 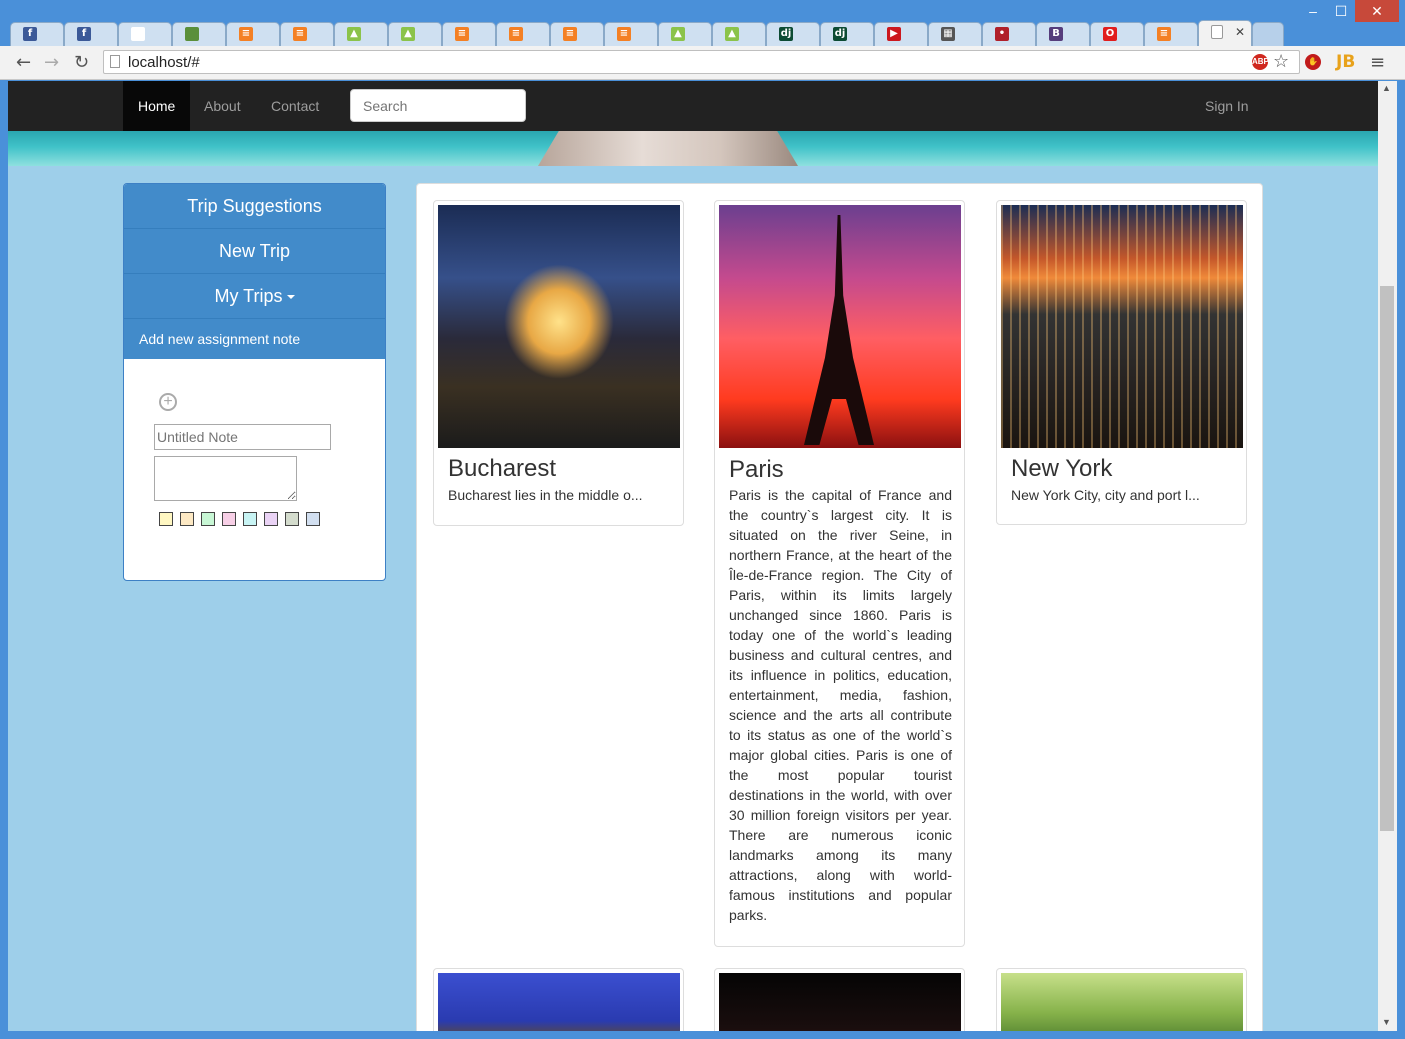 I want to click on scroll-up-icon: ▲, so click(x=1386, y=88).